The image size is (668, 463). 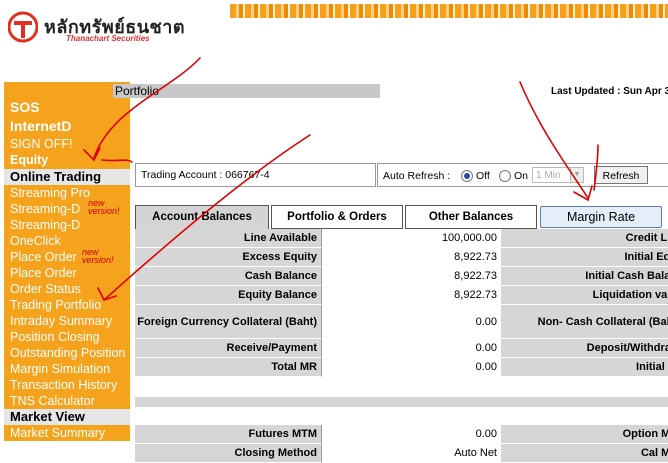 I want to click on sidebar-item-margin-simulation: Margin Simulation, so click(x=60, y=369).